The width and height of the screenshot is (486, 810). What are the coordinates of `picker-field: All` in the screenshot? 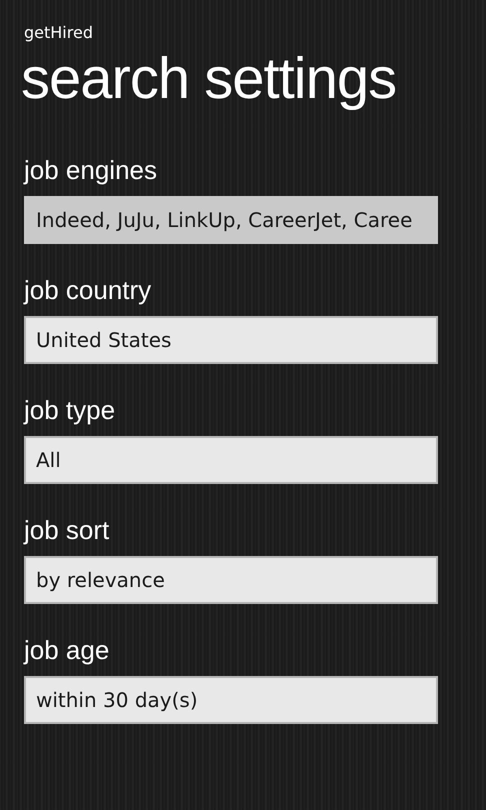 It's located at (231, 460).